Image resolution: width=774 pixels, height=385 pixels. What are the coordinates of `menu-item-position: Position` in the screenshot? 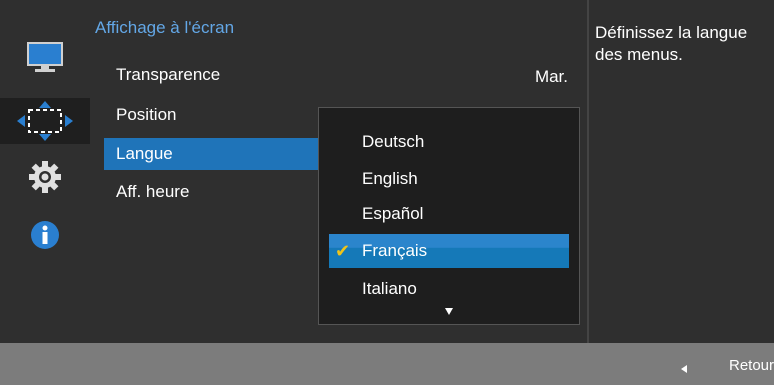 It's located at (211, 115).